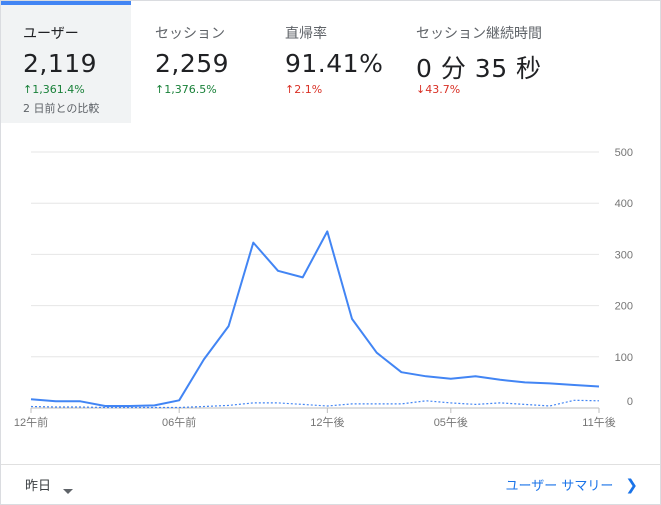 This screenshot has height=505, width=661. Describe the element at coordinates (451, 422) in the screenshot. I see `x-tick-label: 05午後` at that location.